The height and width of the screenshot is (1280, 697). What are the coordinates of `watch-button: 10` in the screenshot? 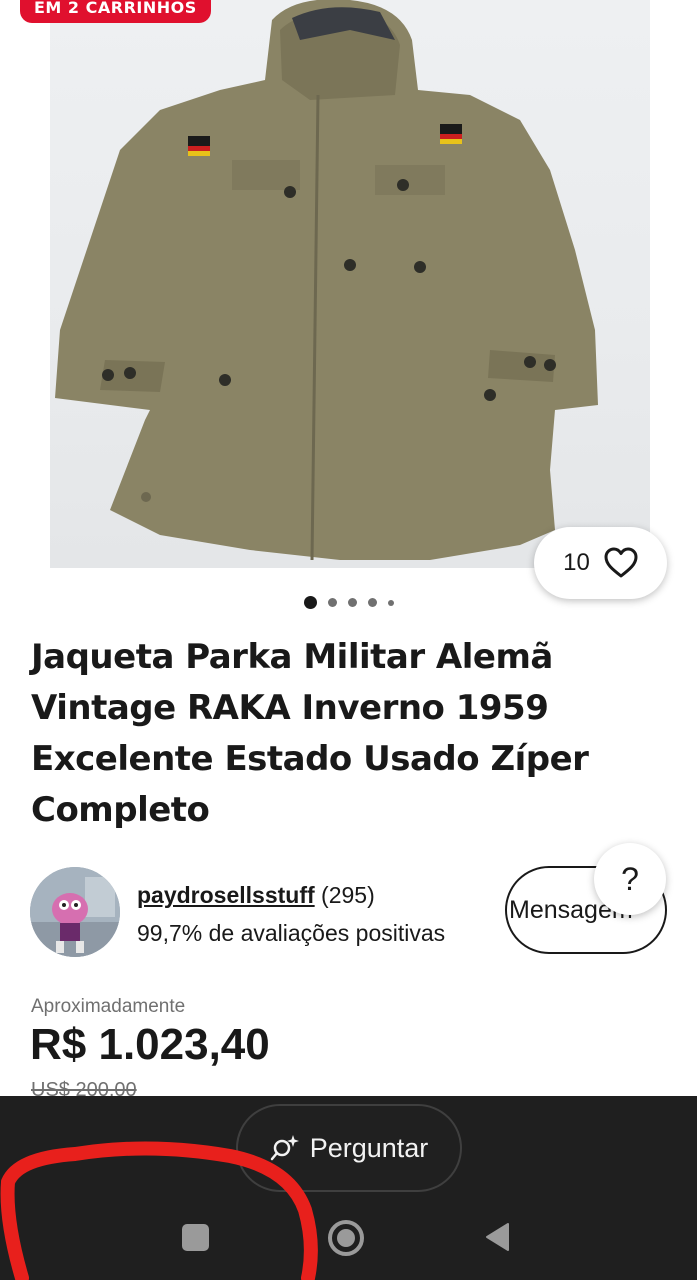 It's located at (600, 563).